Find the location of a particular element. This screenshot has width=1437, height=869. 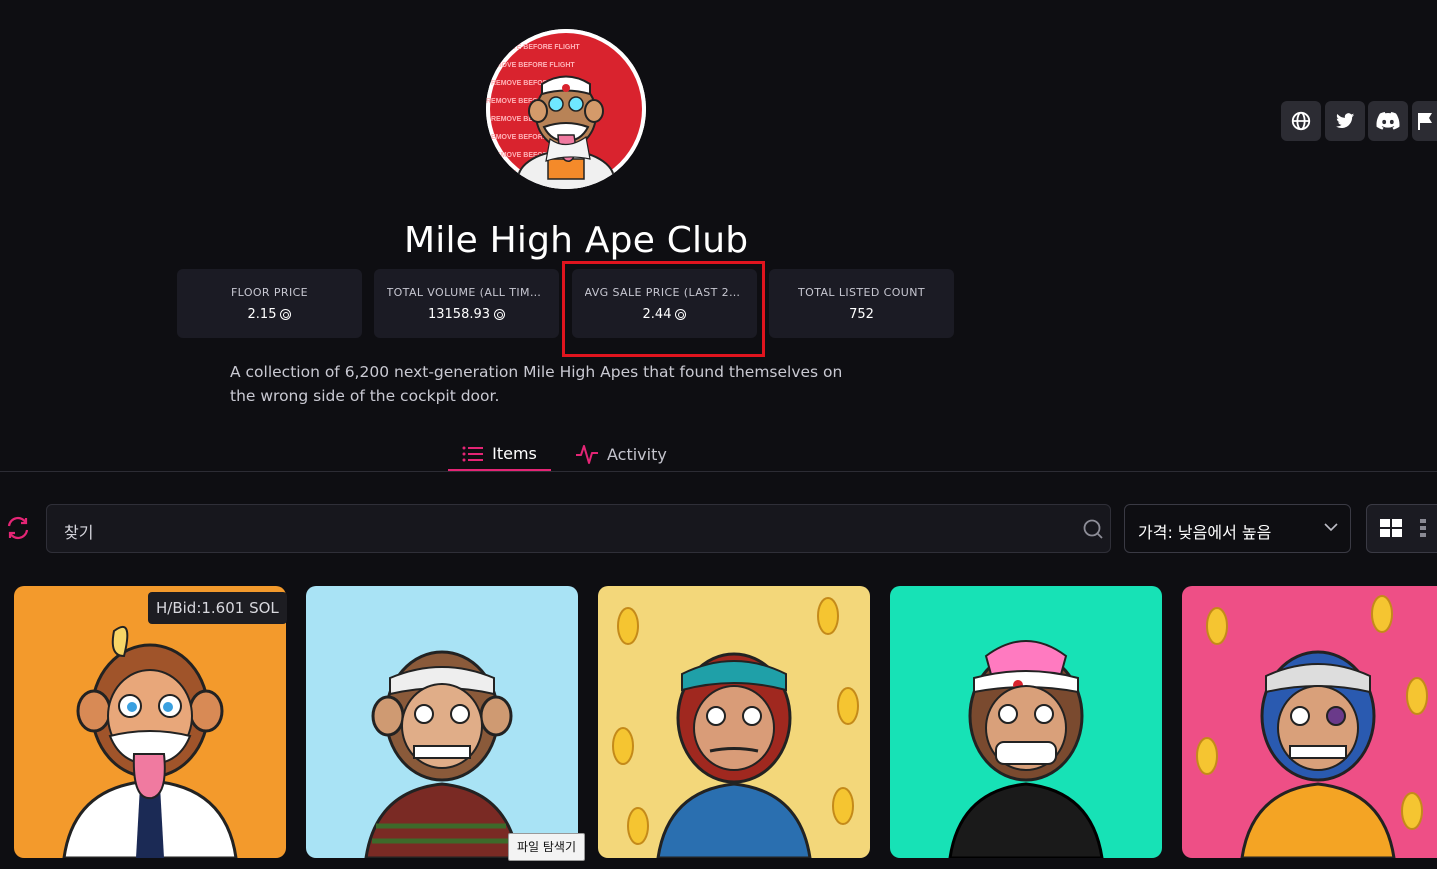

tab-items: Items is located at coordinates (499, 455).